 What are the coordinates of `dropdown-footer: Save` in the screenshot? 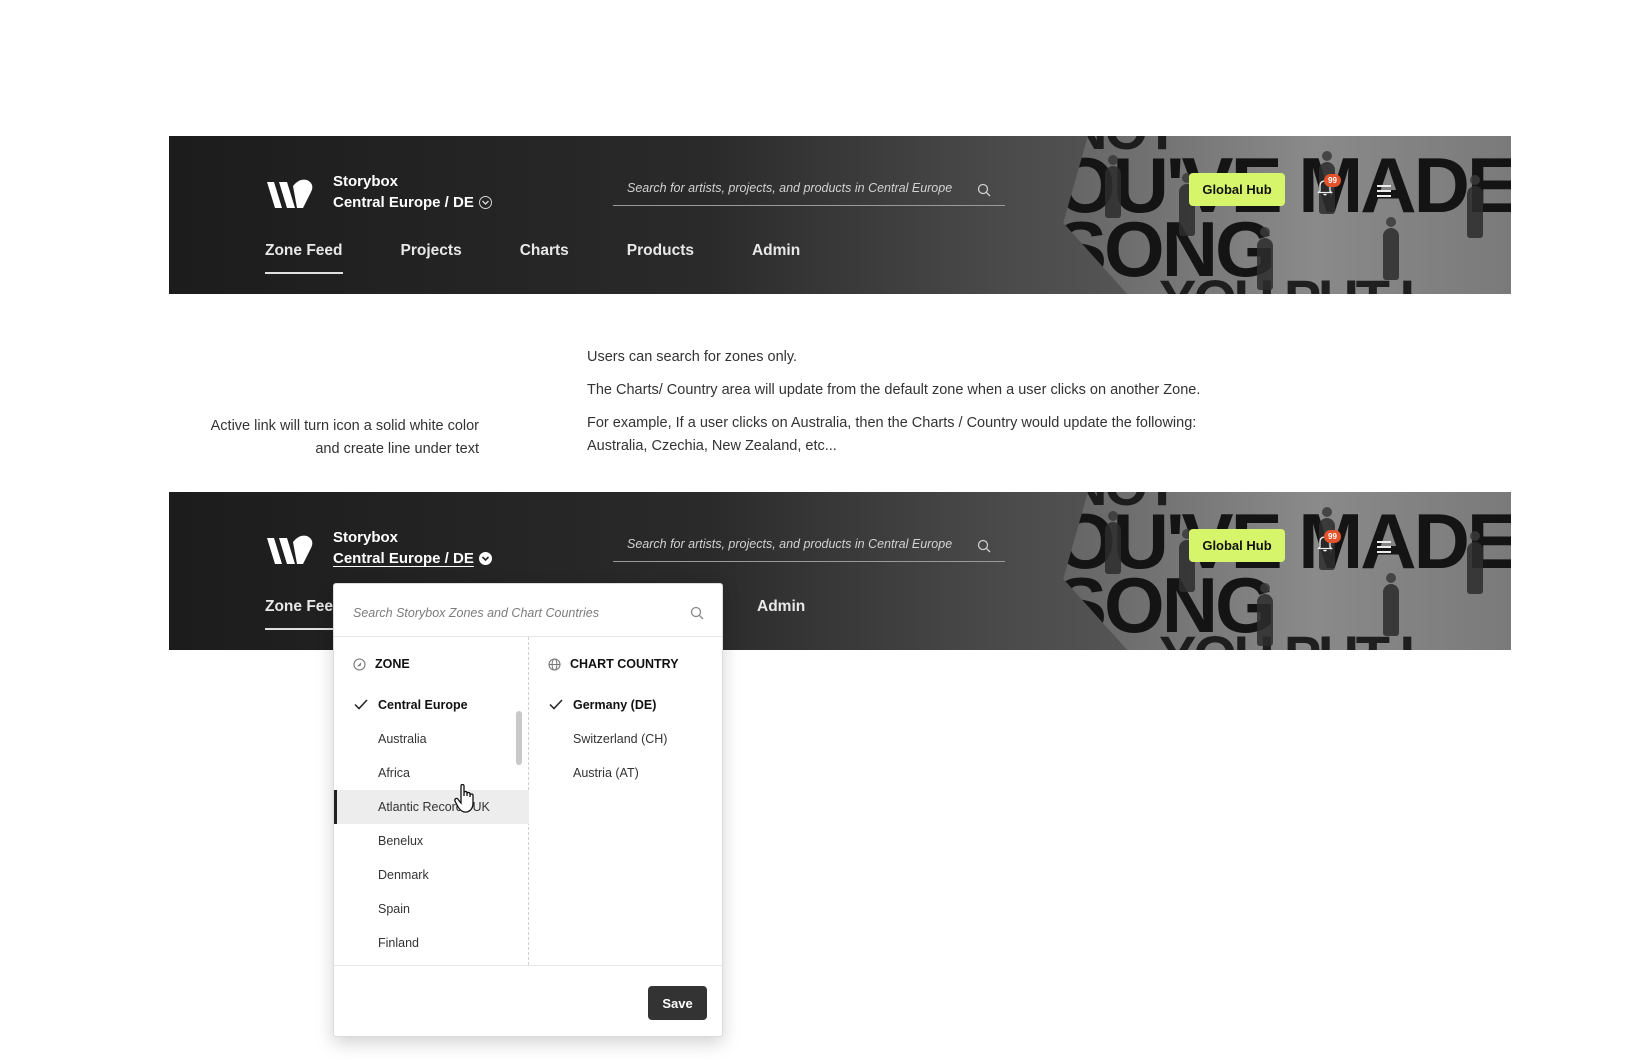 It's located at (528, 1001).